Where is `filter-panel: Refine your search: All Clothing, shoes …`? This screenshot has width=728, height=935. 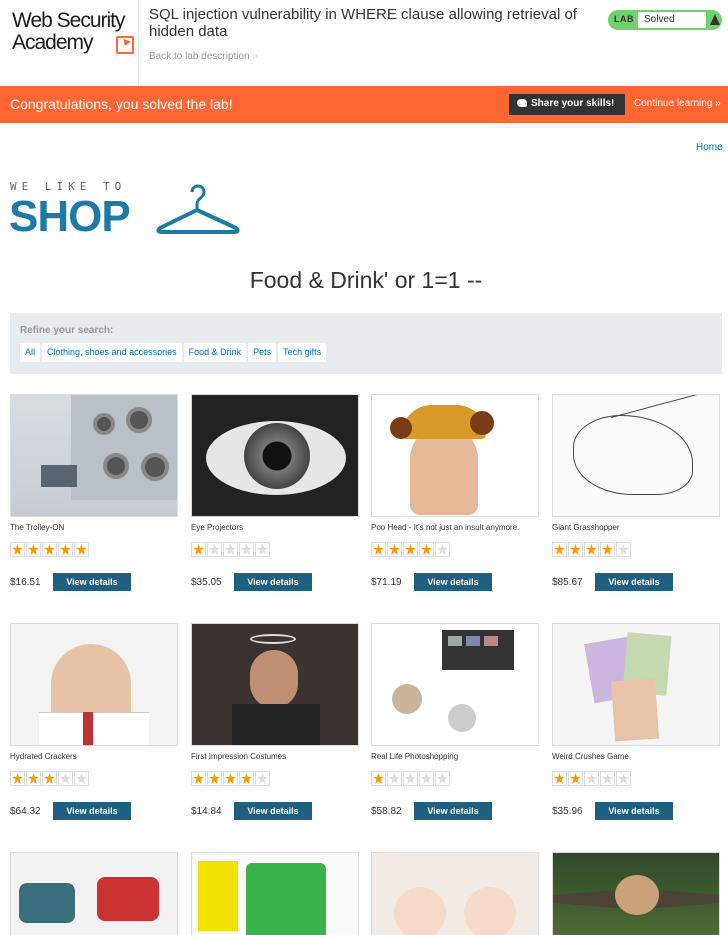 filter-panel: Refine your search: All Clothing, shoes … is located at coordinates (366, 343).